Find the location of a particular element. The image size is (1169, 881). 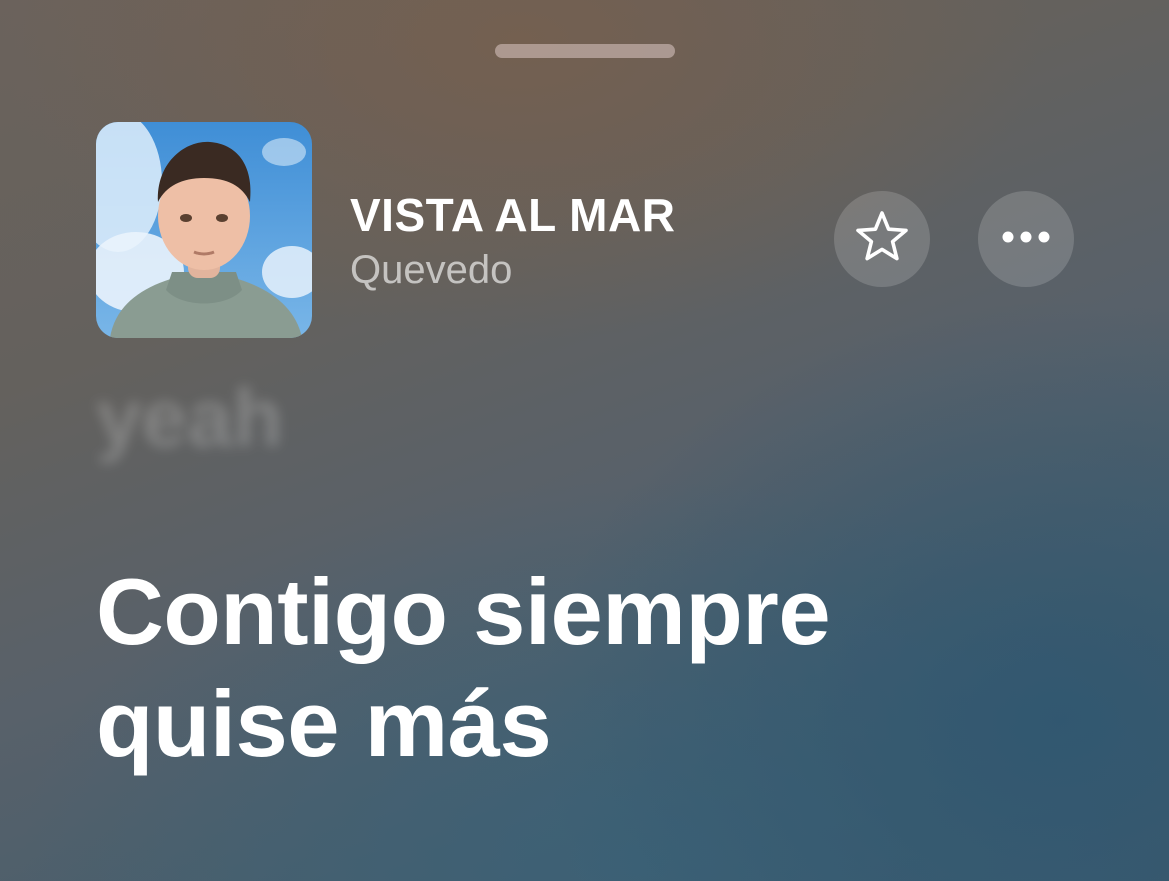

favorite-button is located at coordinates (882, 239).